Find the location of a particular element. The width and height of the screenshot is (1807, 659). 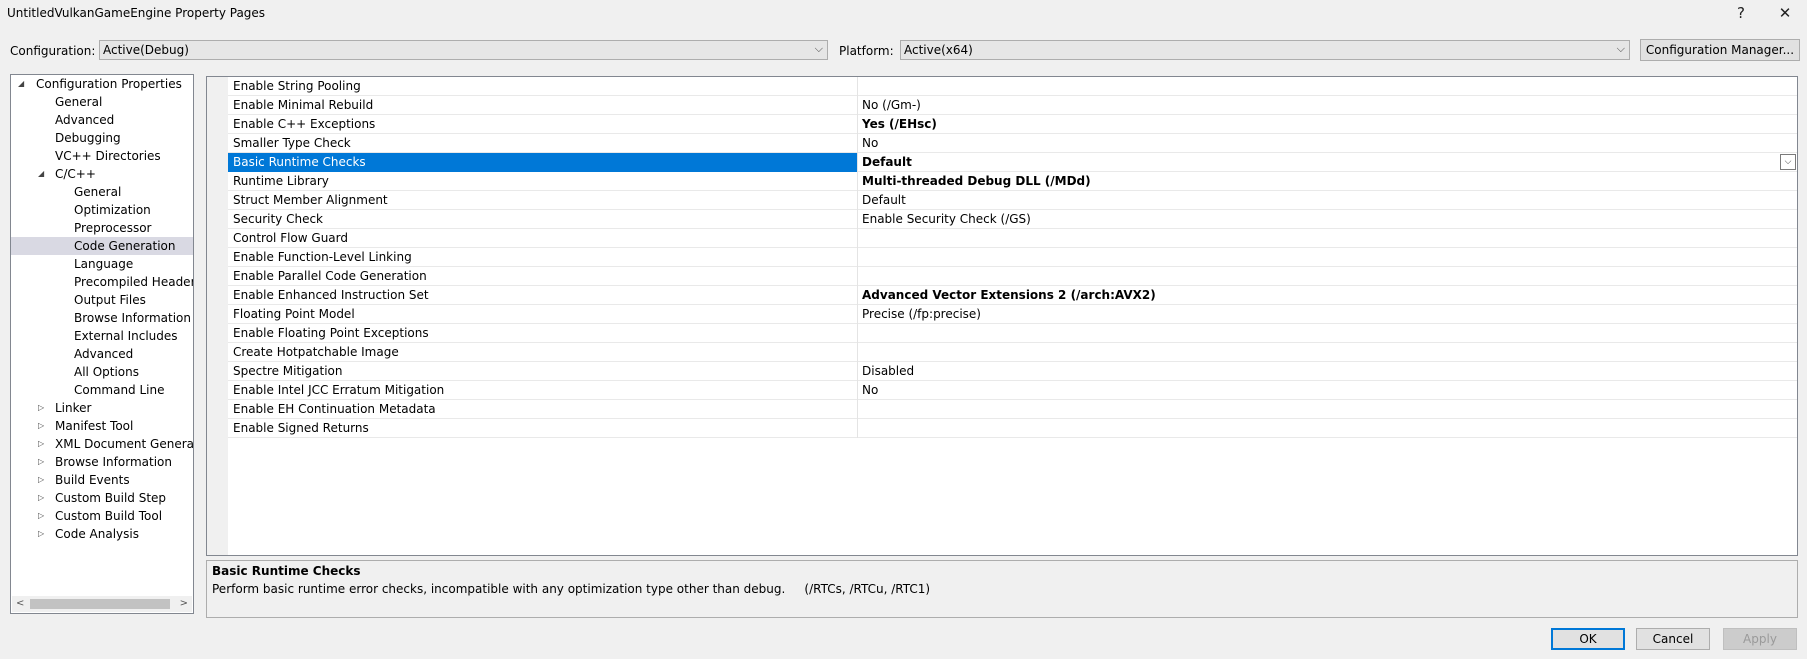

property-value: Disabled is located at coordinates (888, 371).